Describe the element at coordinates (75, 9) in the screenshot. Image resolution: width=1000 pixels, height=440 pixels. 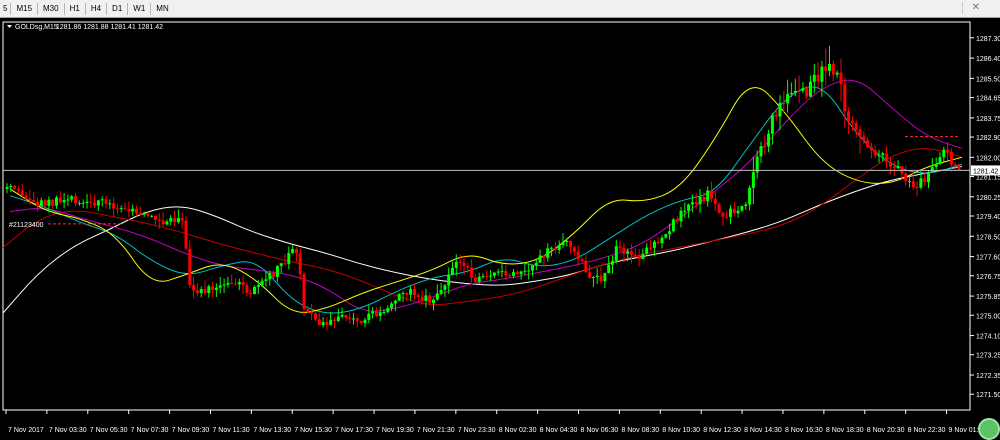
I see `timeframe-button-h1: H1` at that location.